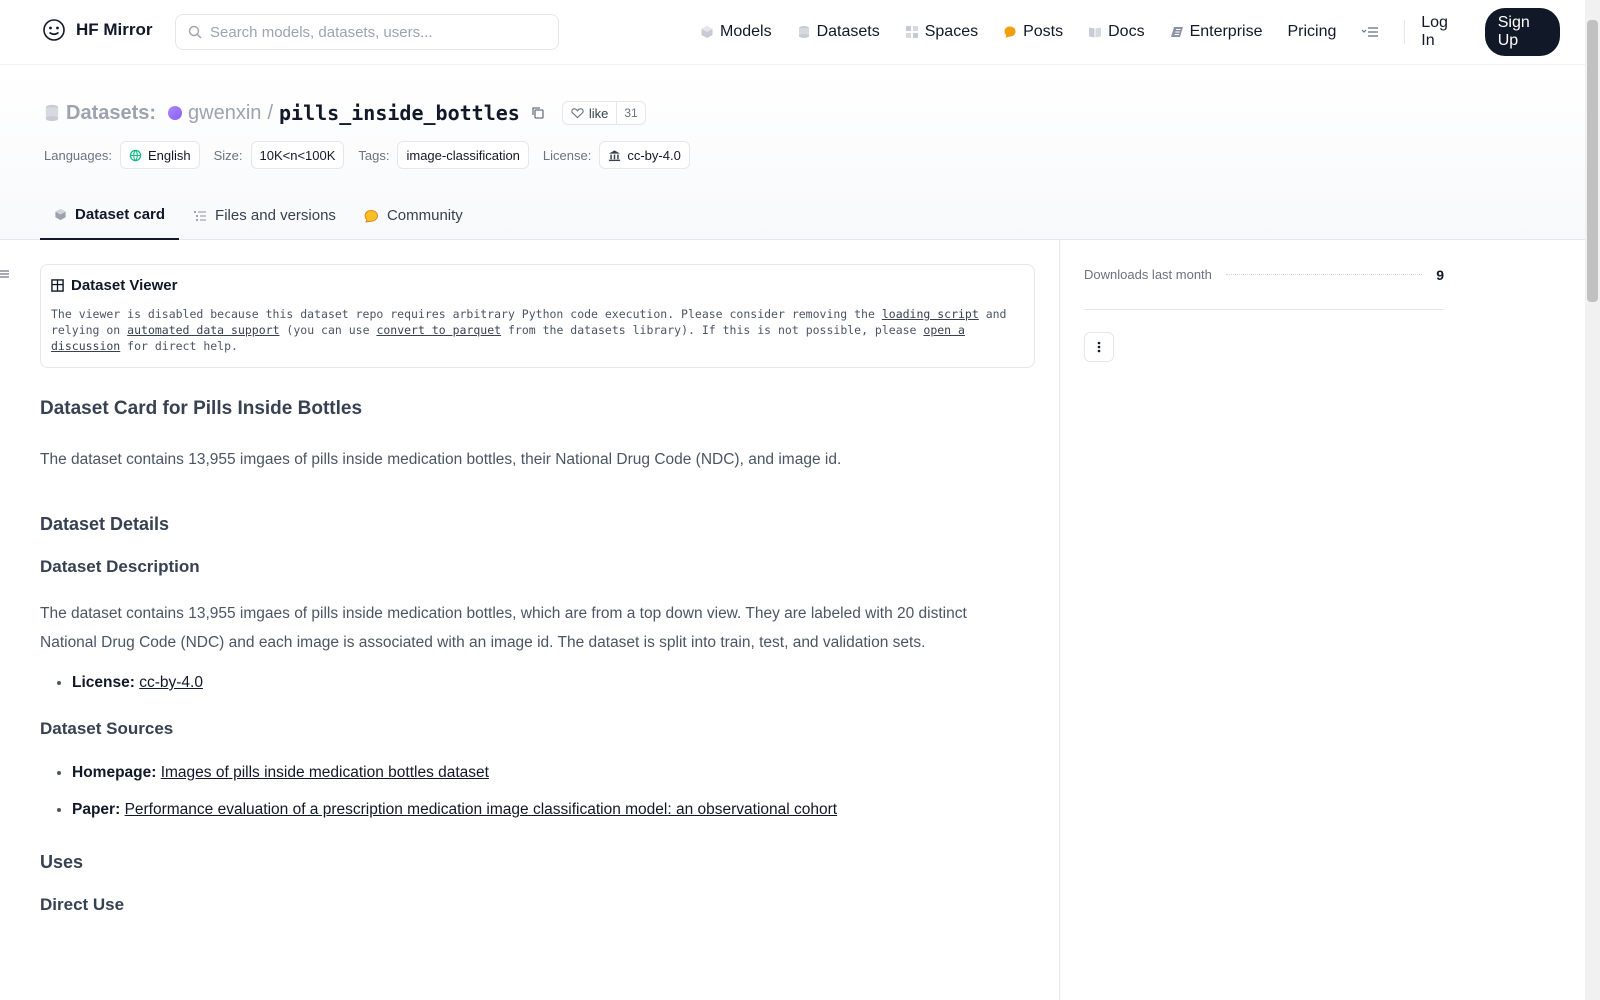 This screenshot has height=1000, width=1600. Describe the element at coordinates (62, 862) in the screenshot. I see `uses-heading: Uses` at that location.